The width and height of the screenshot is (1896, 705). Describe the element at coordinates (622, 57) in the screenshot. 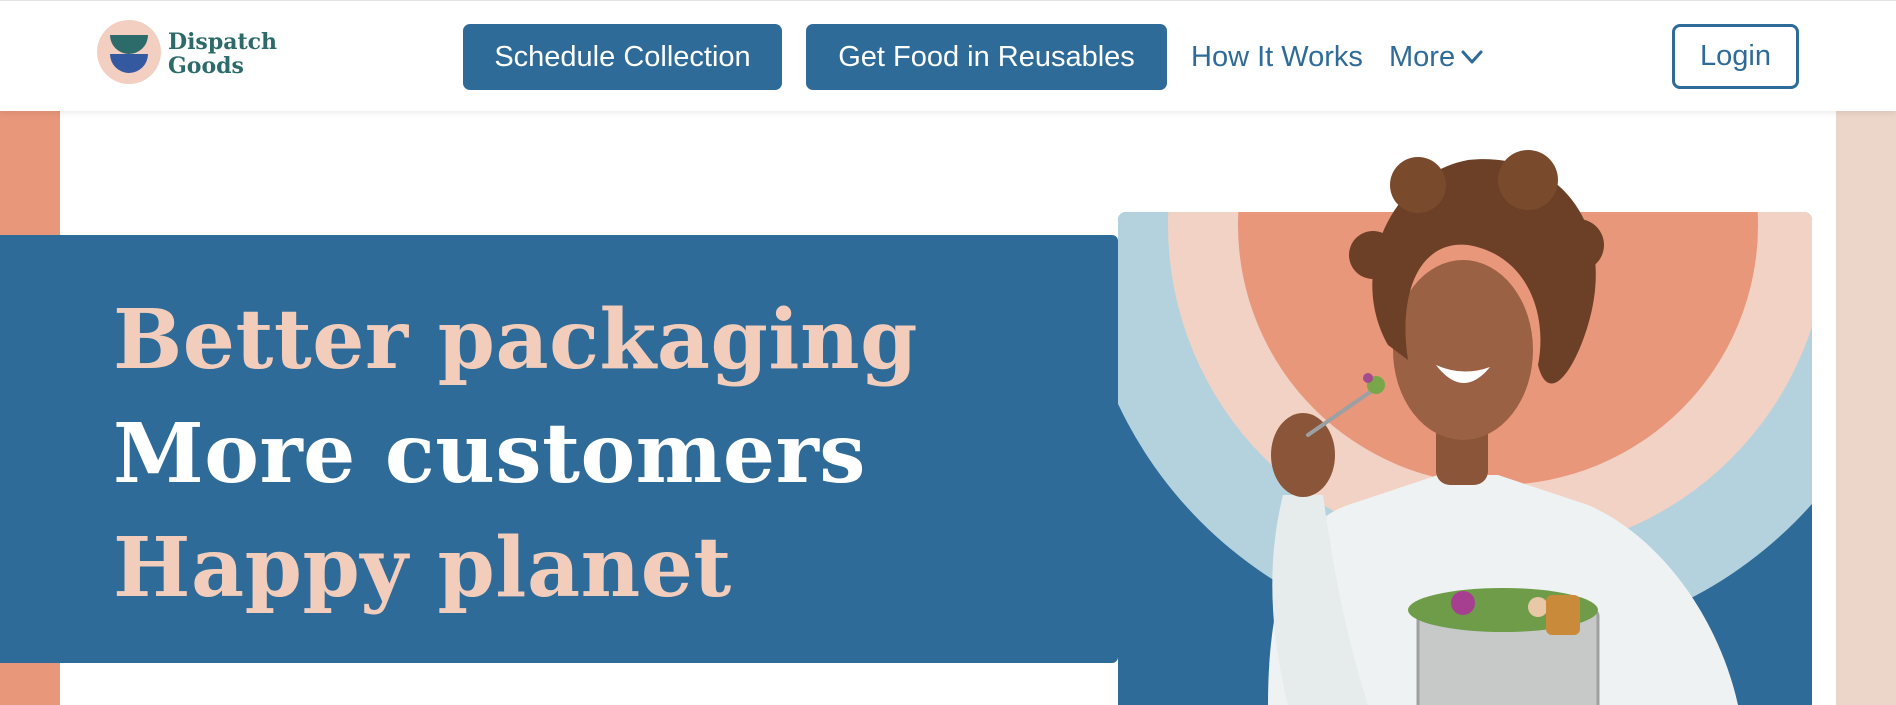

I see `schedule-collection-button: Schedule Collection` at that location.